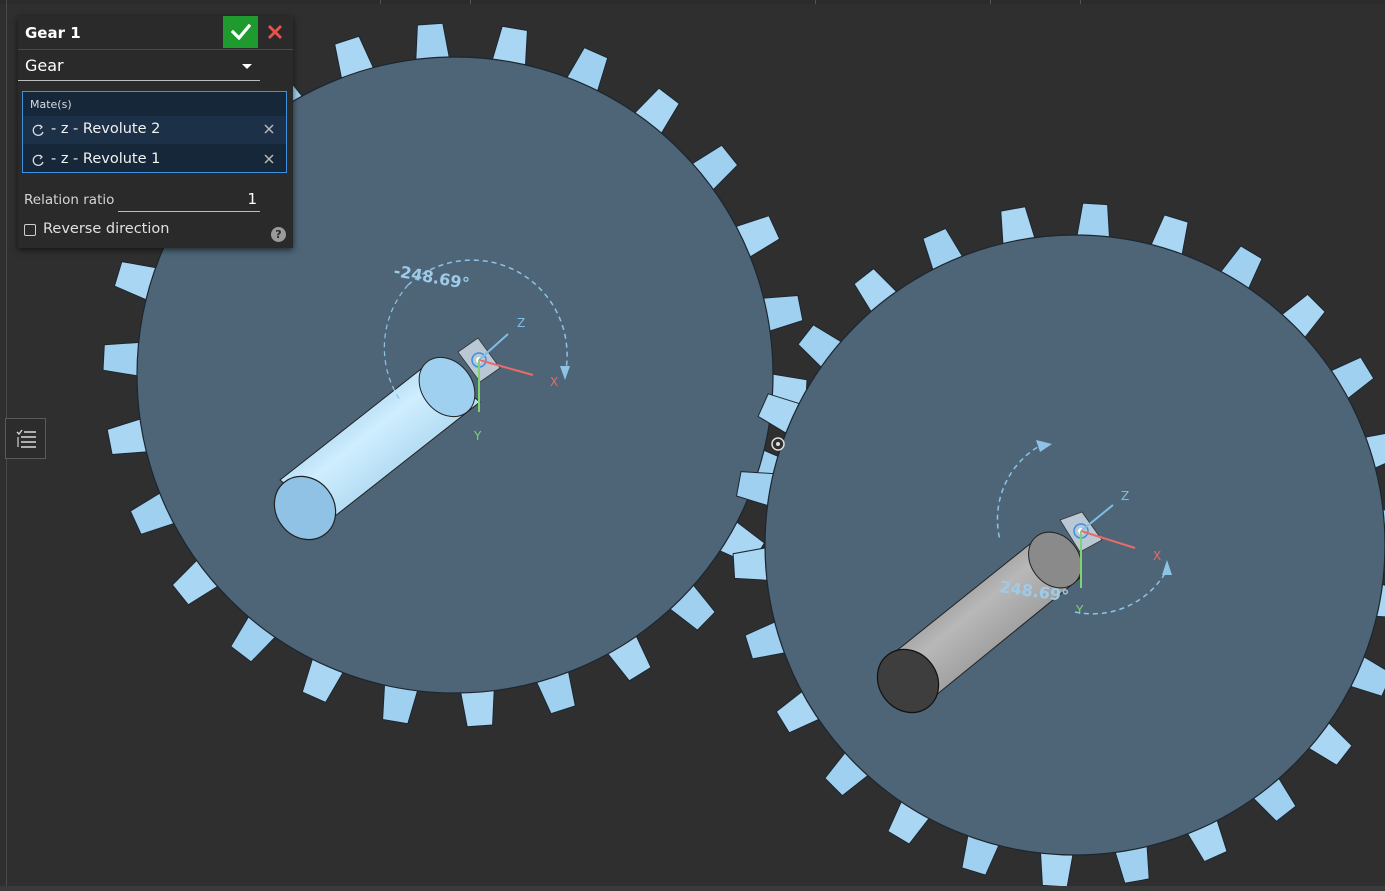 The width and height of the screenshot is (1385, 891). Describe the element at coordinates (189, 200) in the screenshot. I see `relation-ratio-input: 1` at that location.